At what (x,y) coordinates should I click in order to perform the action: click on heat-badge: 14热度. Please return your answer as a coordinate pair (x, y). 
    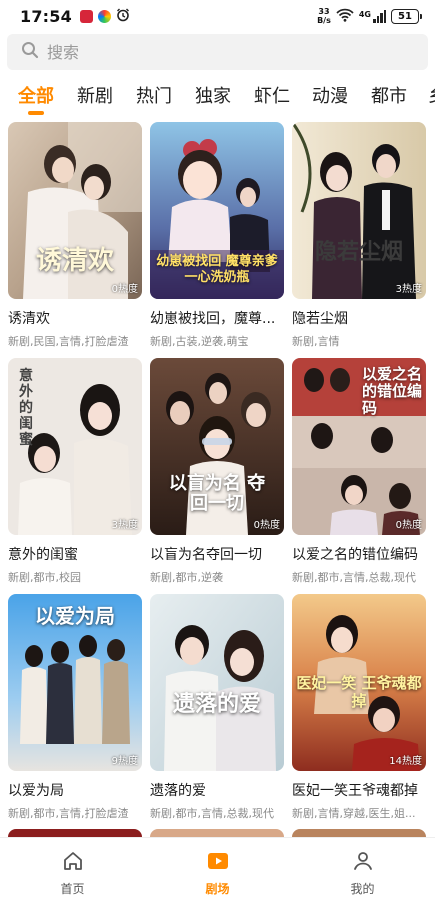
    Looking at the image, I should click on (405, 761).